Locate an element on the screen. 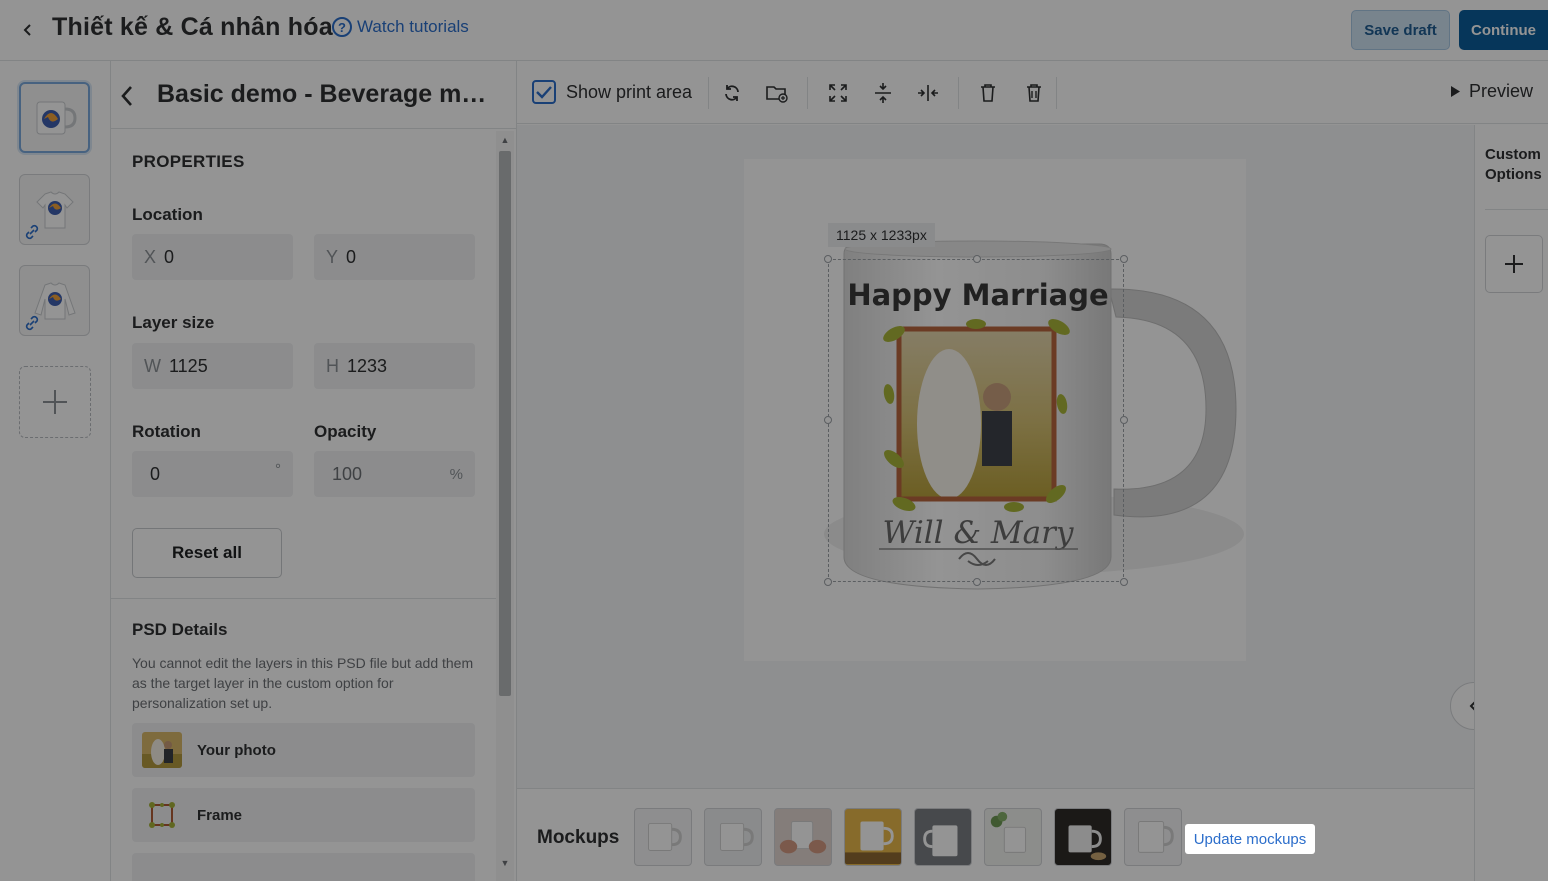  layer-size-label: Layer size is located at coordinates (173, 322).